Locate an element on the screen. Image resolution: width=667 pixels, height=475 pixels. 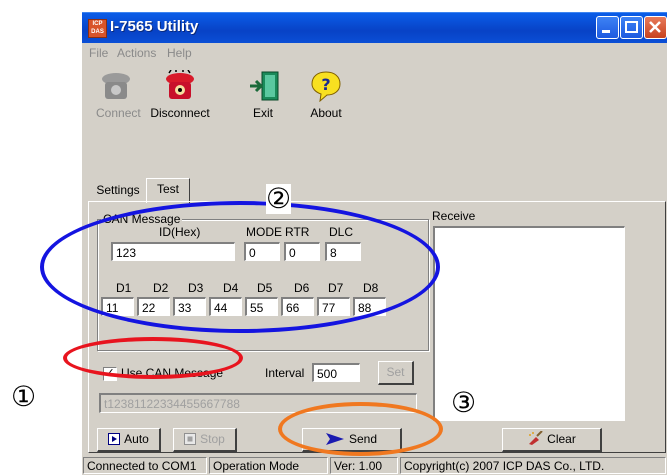
menu-bar: File Actions Help is located at coordinates (374, 53).